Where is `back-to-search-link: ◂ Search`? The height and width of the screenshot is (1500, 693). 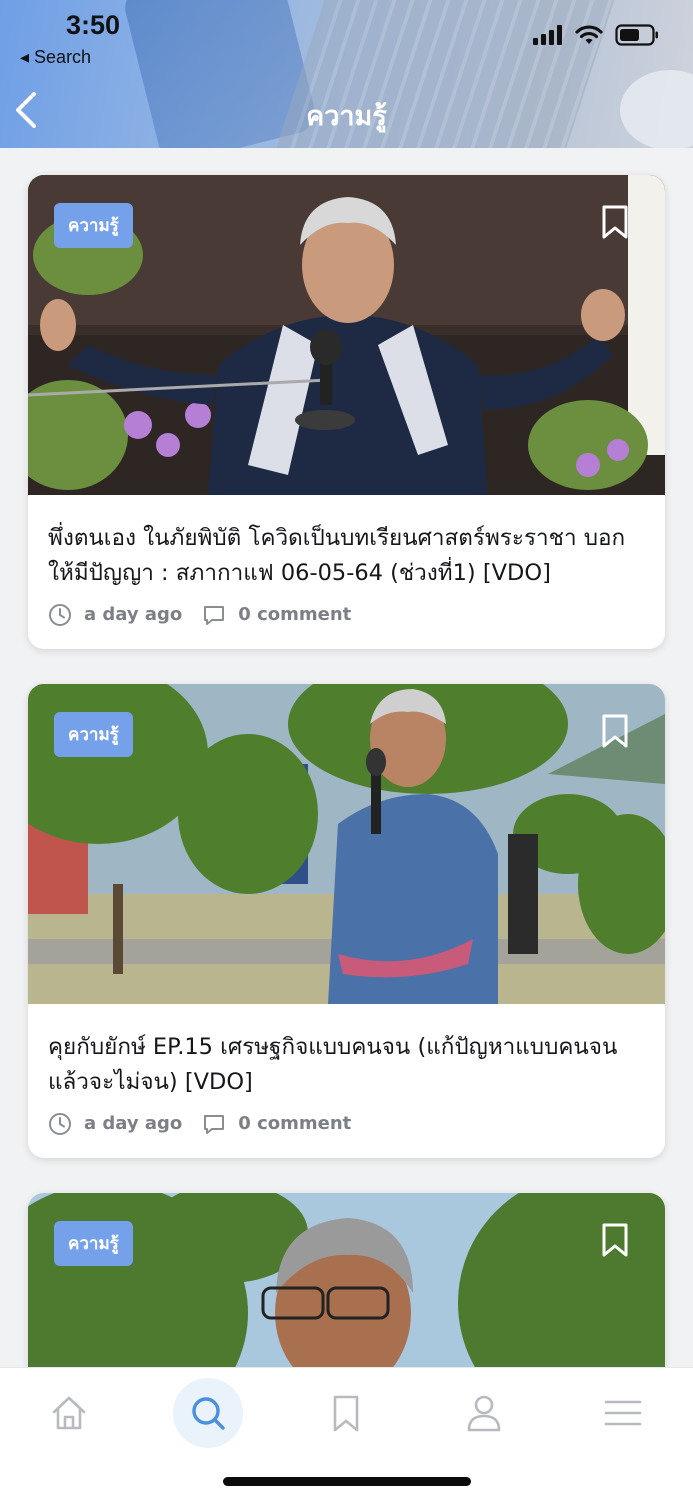 back-to-search-link: ◂ Search is located at coordinates (55, 57).